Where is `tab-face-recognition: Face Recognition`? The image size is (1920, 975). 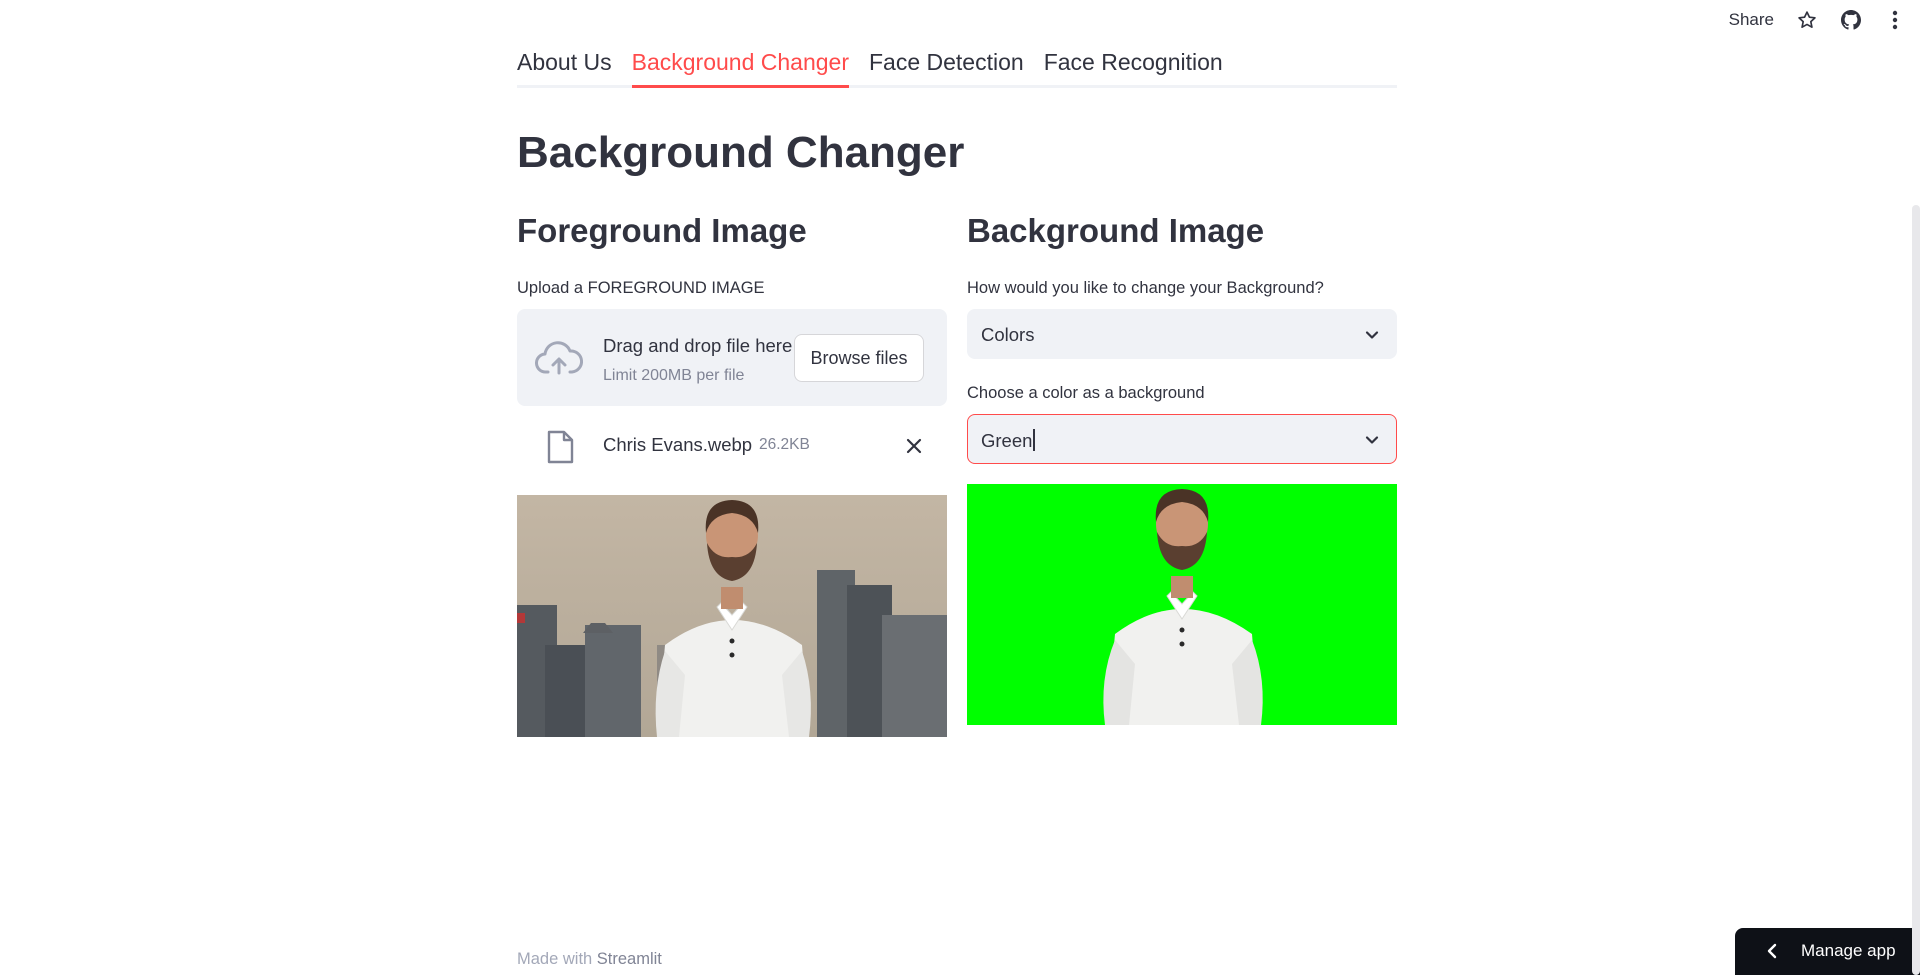
tab-face-recognition: Face Recognition is located at coordinates (1133, 66).